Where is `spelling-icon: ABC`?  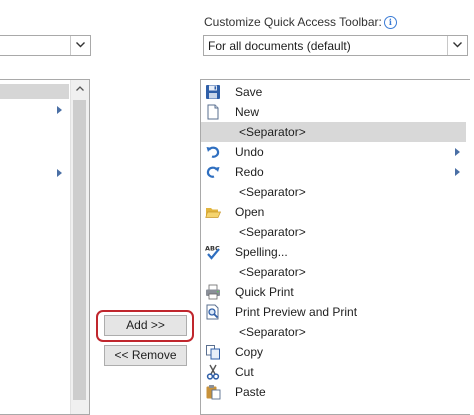
spelling-icon: ABC is located at coordinates (213, 252).